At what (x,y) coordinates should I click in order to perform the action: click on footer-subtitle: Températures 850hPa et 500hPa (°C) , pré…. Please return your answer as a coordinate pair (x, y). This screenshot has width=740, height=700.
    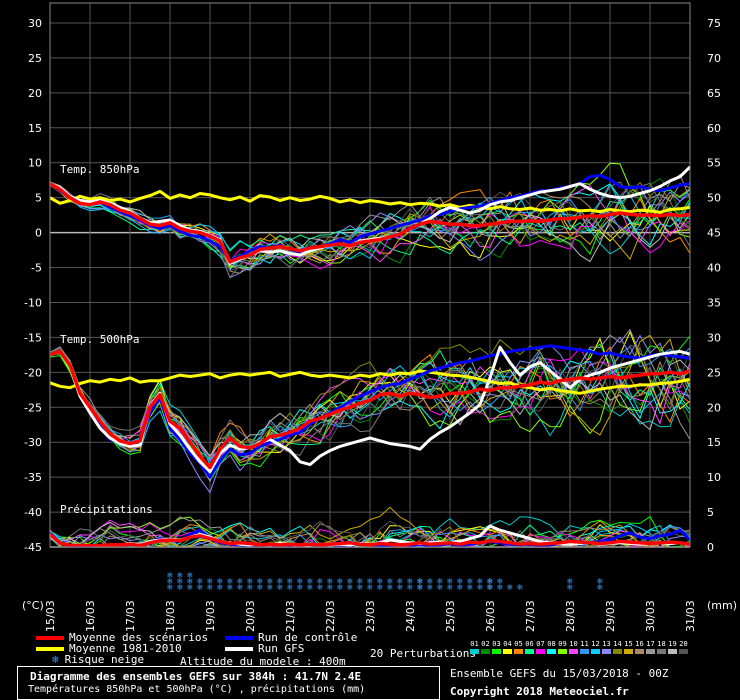
    Looking at the image, I should click on (197, 689).